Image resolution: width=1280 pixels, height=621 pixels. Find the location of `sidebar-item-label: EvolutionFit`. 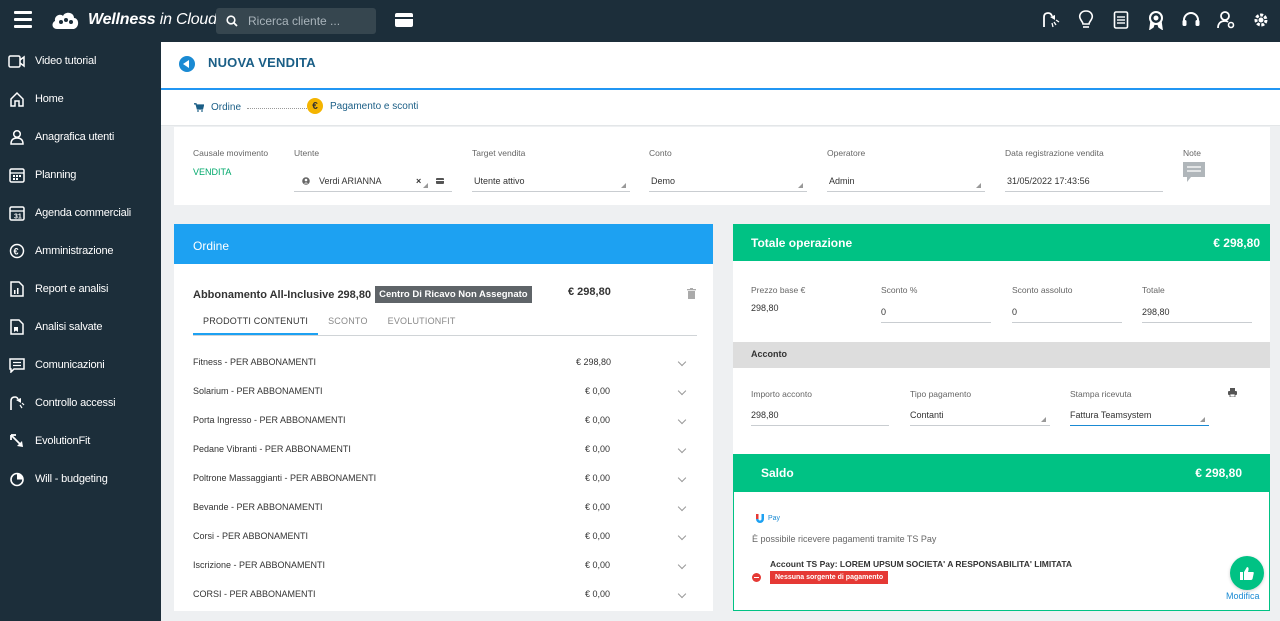

sidebar-item-label: EvolutionFit is located at coordinates (63, 441).